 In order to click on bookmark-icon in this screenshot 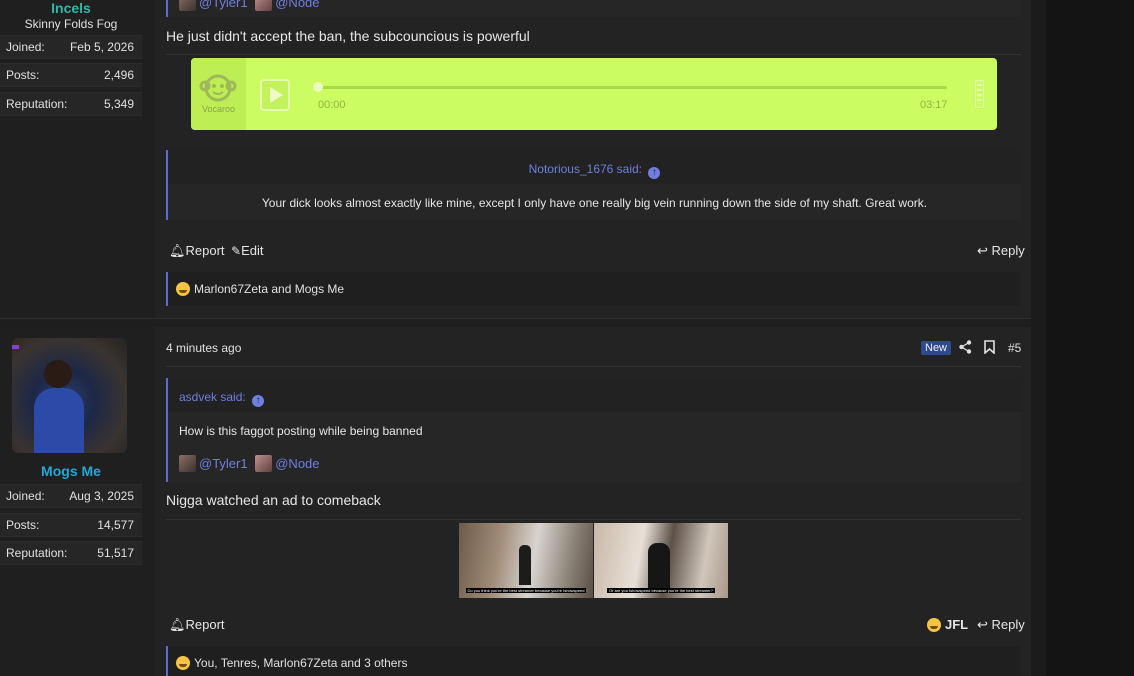, I will do `click(989, 347)`.